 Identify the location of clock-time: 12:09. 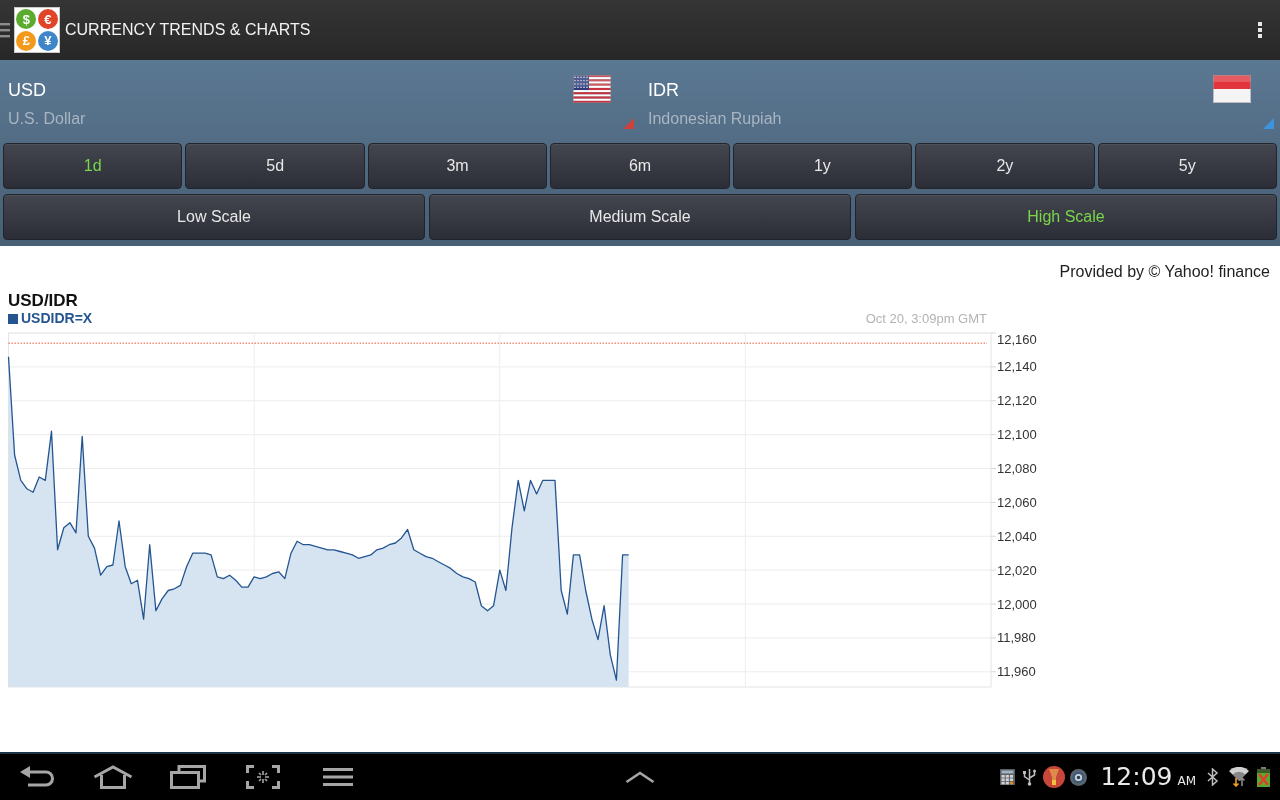
(1136, 777).